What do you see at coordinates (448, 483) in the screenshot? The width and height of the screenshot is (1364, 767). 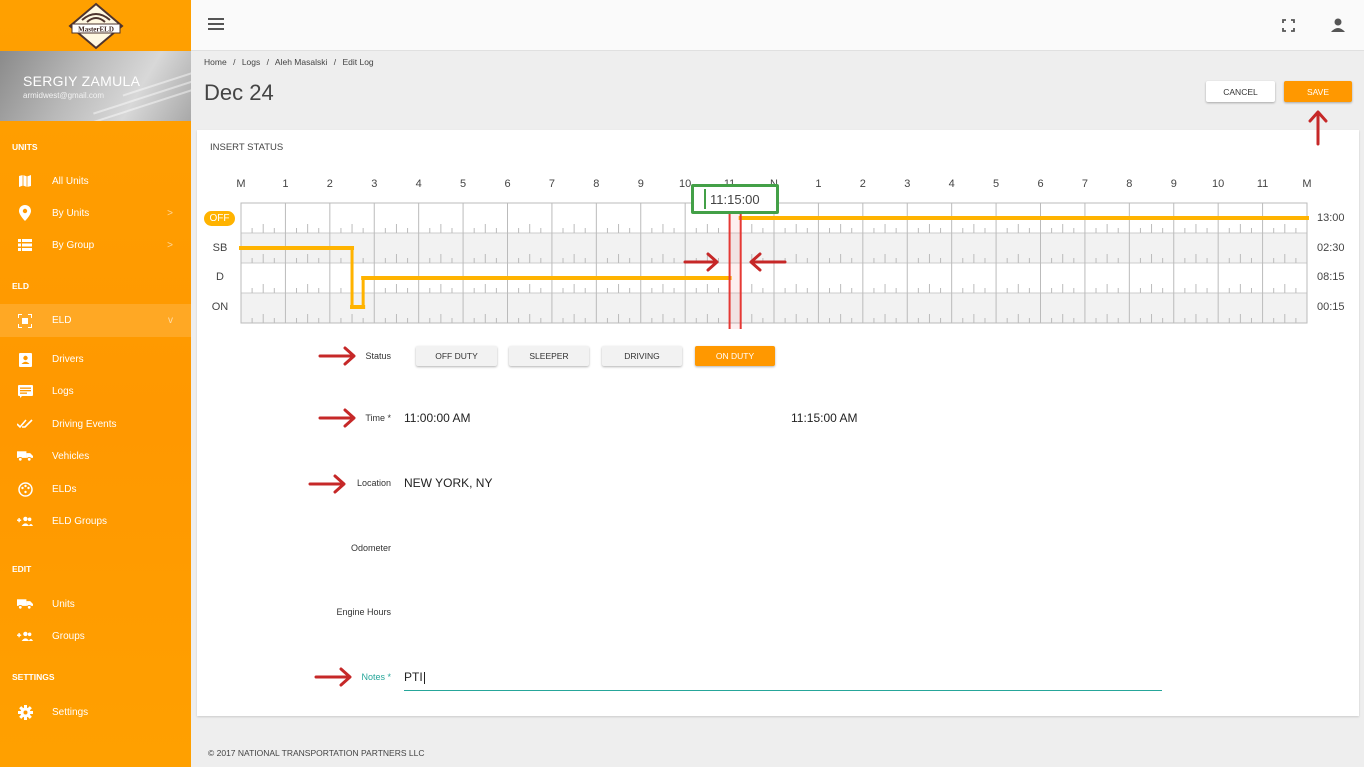 I see `location-field: NEW YORK, NY` at bounding box center [448, 483].